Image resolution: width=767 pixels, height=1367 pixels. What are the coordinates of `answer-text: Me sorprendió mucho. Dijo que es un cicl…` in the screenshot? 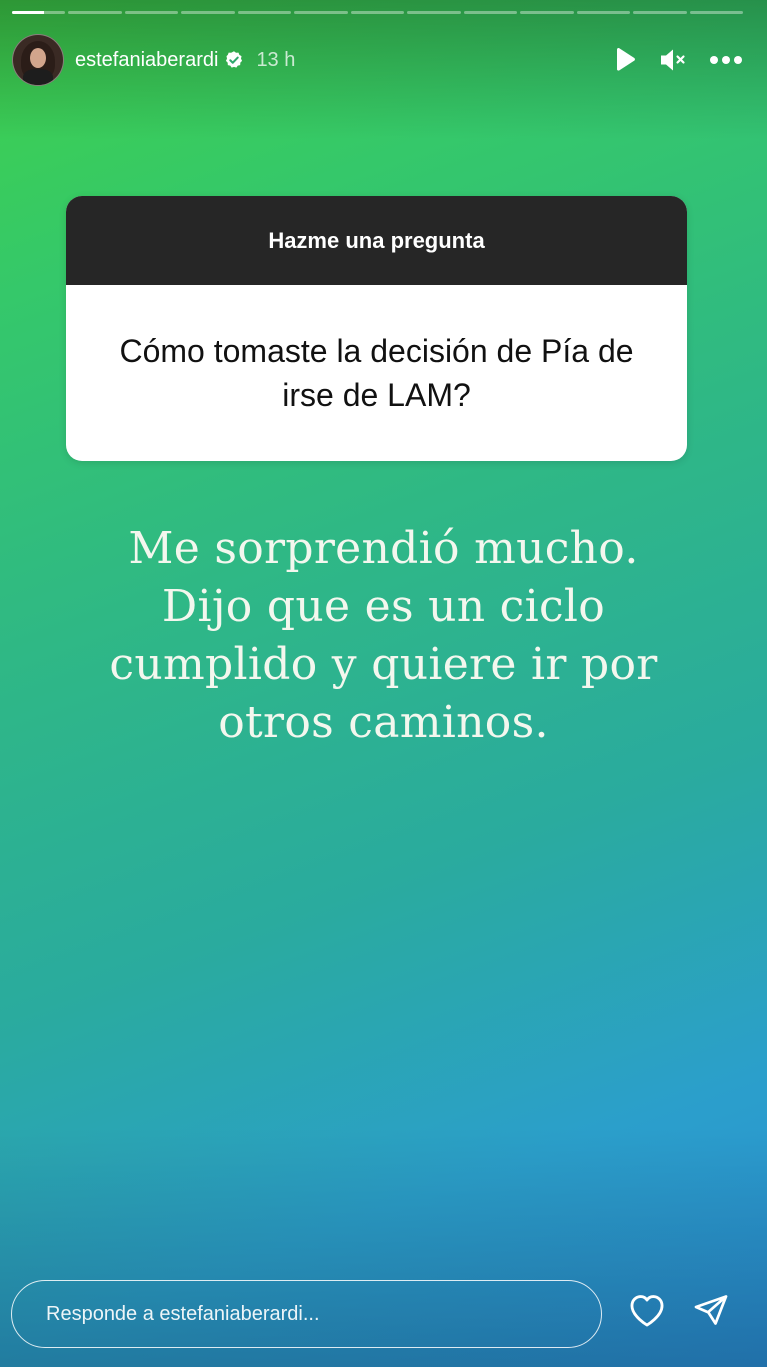 It's located at (383, 636).